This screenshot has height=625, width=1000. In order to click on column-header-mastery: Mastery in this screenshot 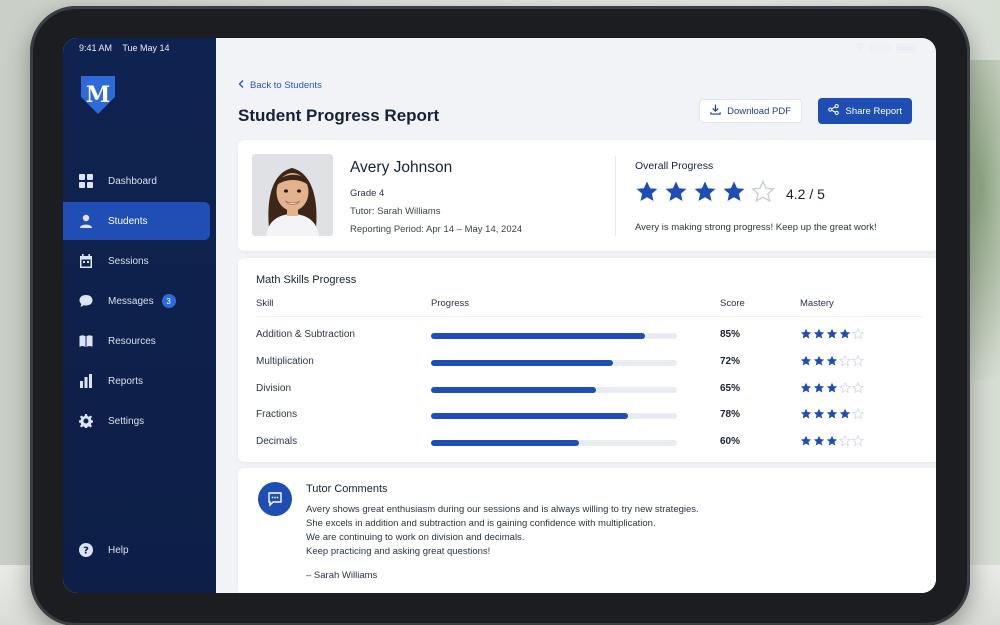, I will do `click(817, 303)`.